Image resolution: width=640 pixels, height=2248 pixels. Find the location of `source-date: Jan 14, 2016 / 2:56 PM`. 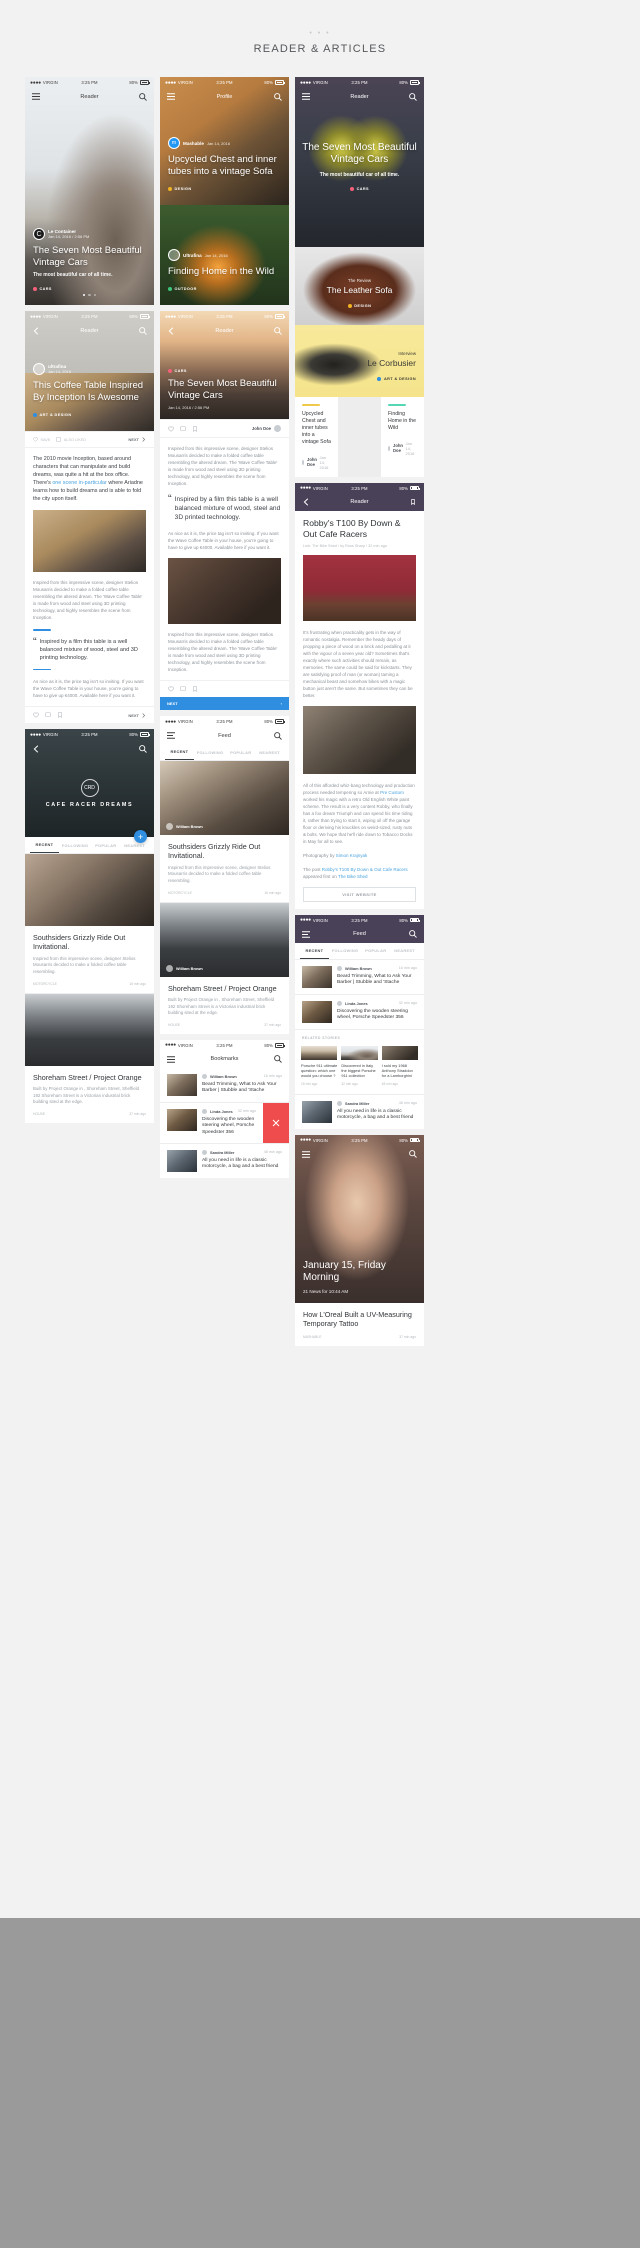

source-date: Jan 14, 2016 / 2:56 PM is located at coordinates (69, 236).